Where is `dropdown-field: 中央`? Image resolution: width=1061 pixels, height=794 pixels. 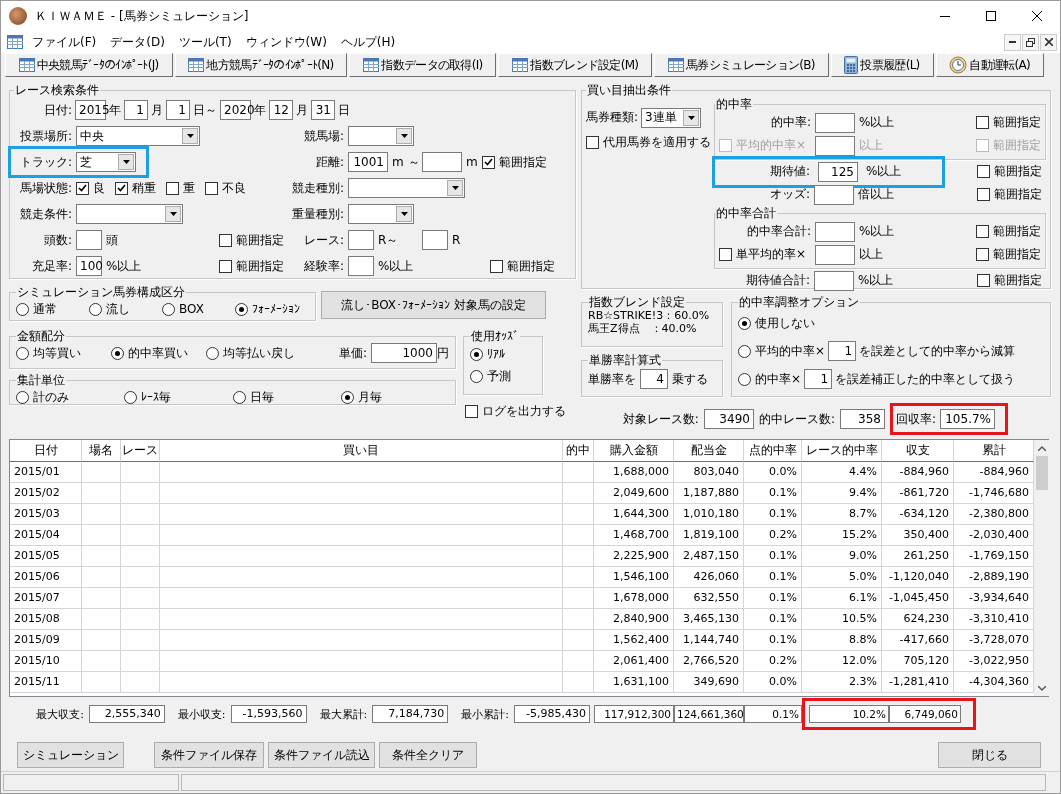 dropdown-field: 中央 is located at coordinates (138, 136).